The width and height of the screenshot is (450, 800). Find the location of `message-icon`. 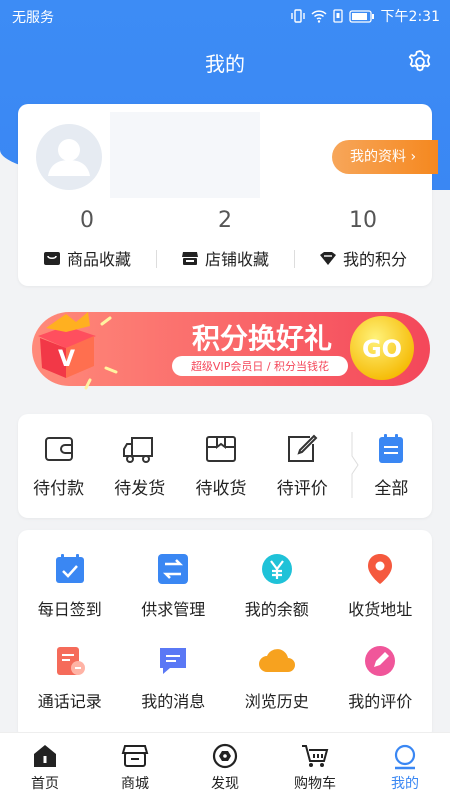

message-icon is located at coordinates (173, 661).